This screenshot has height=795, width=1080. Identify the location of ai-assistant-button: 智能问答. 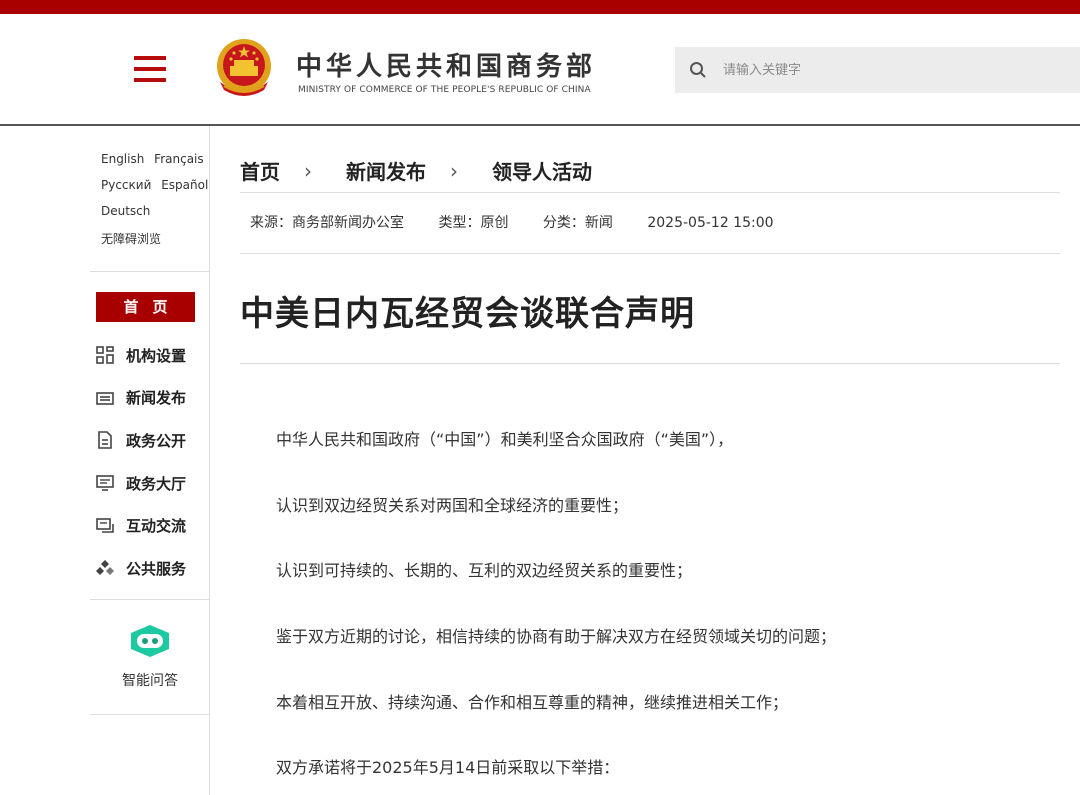
(150, 657).